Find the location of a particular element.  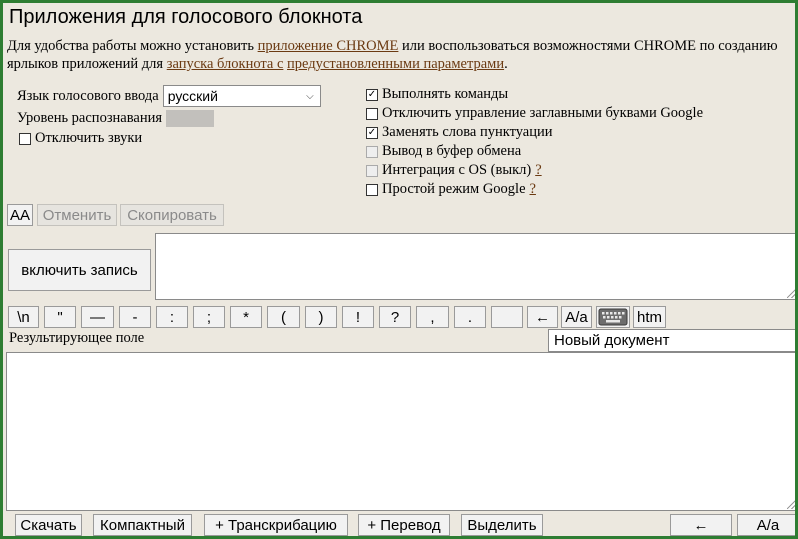

symbol-button: A/a is located at coordinates (576, 317).